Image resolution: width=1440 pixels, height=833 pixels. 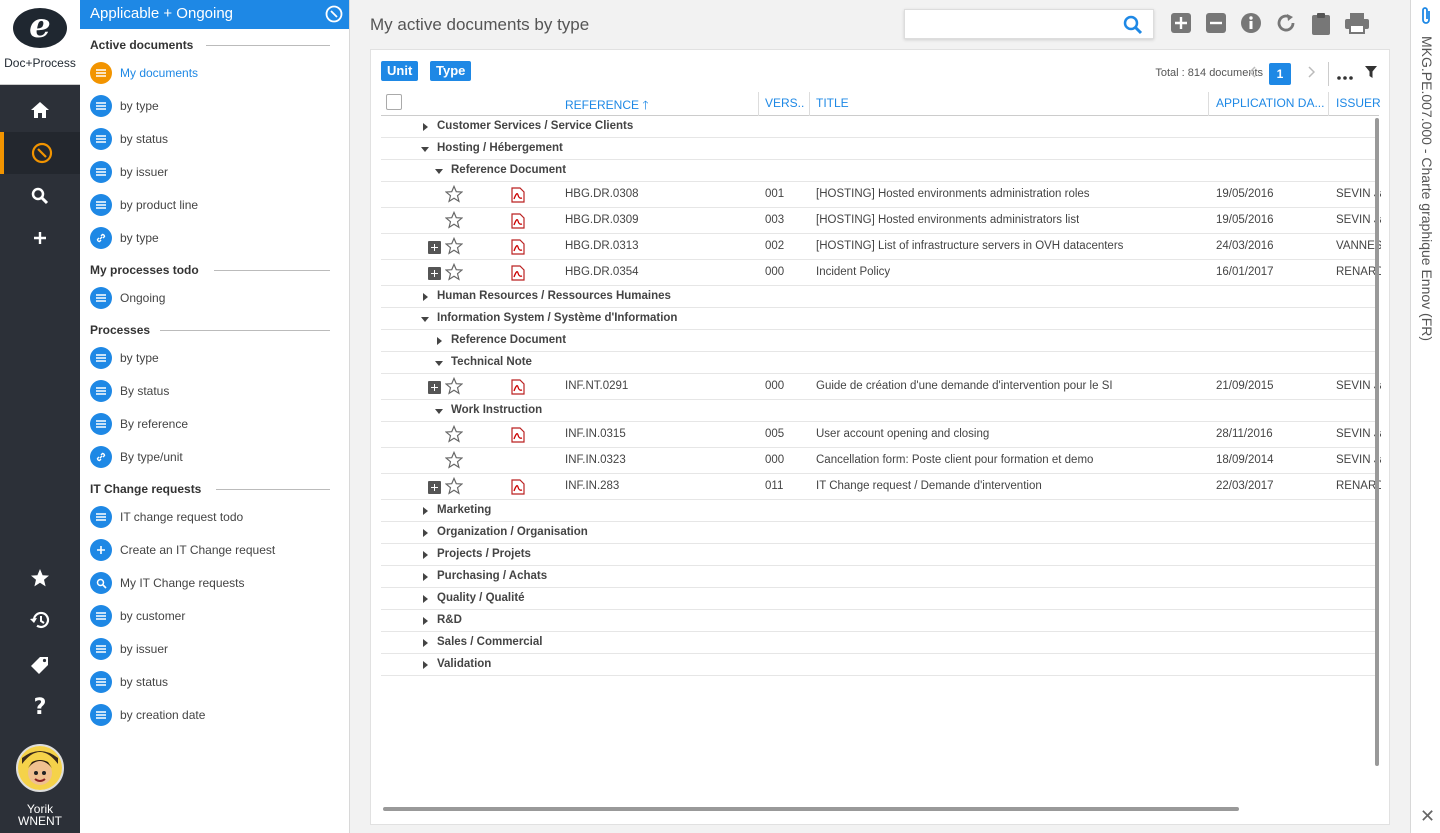 I want to click on search-input, so click(x=1010, y=24).